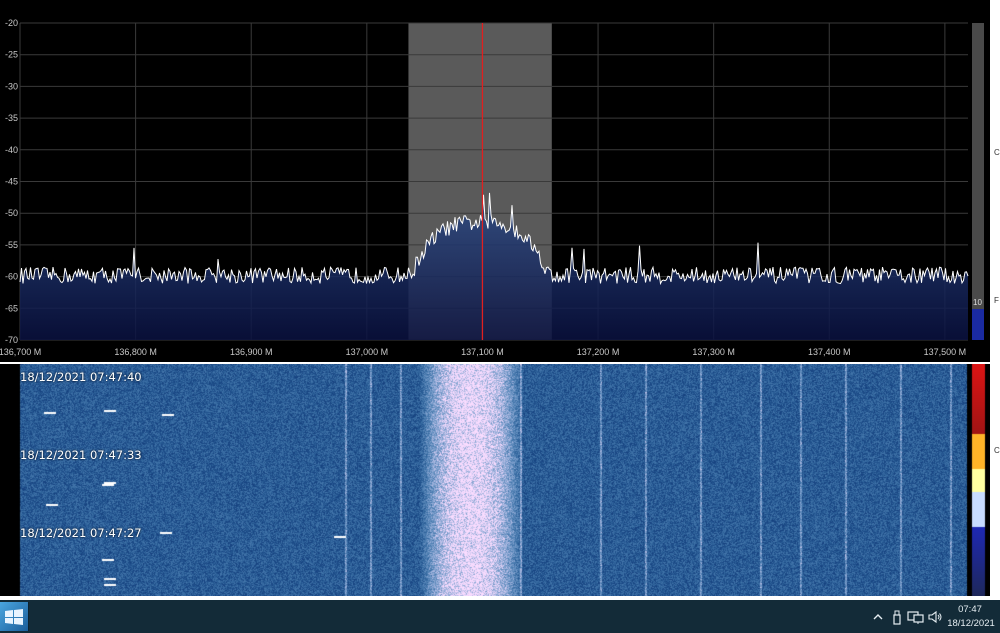 This screenshot has width=1000, height=633. I want to click on taskbar-clock-time: 07:47, so click(970, 609).